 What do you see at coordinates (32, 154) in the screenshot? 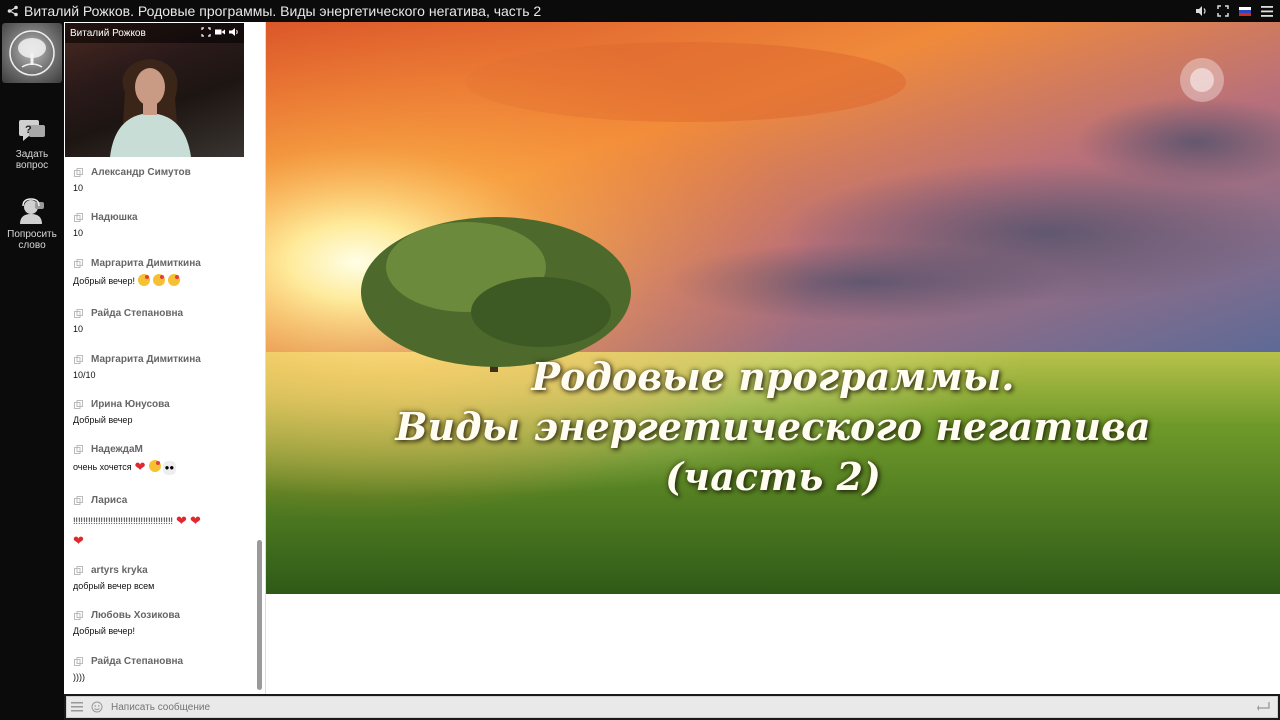
I see `ask-label: Задать` at bounding box center [32, 154].